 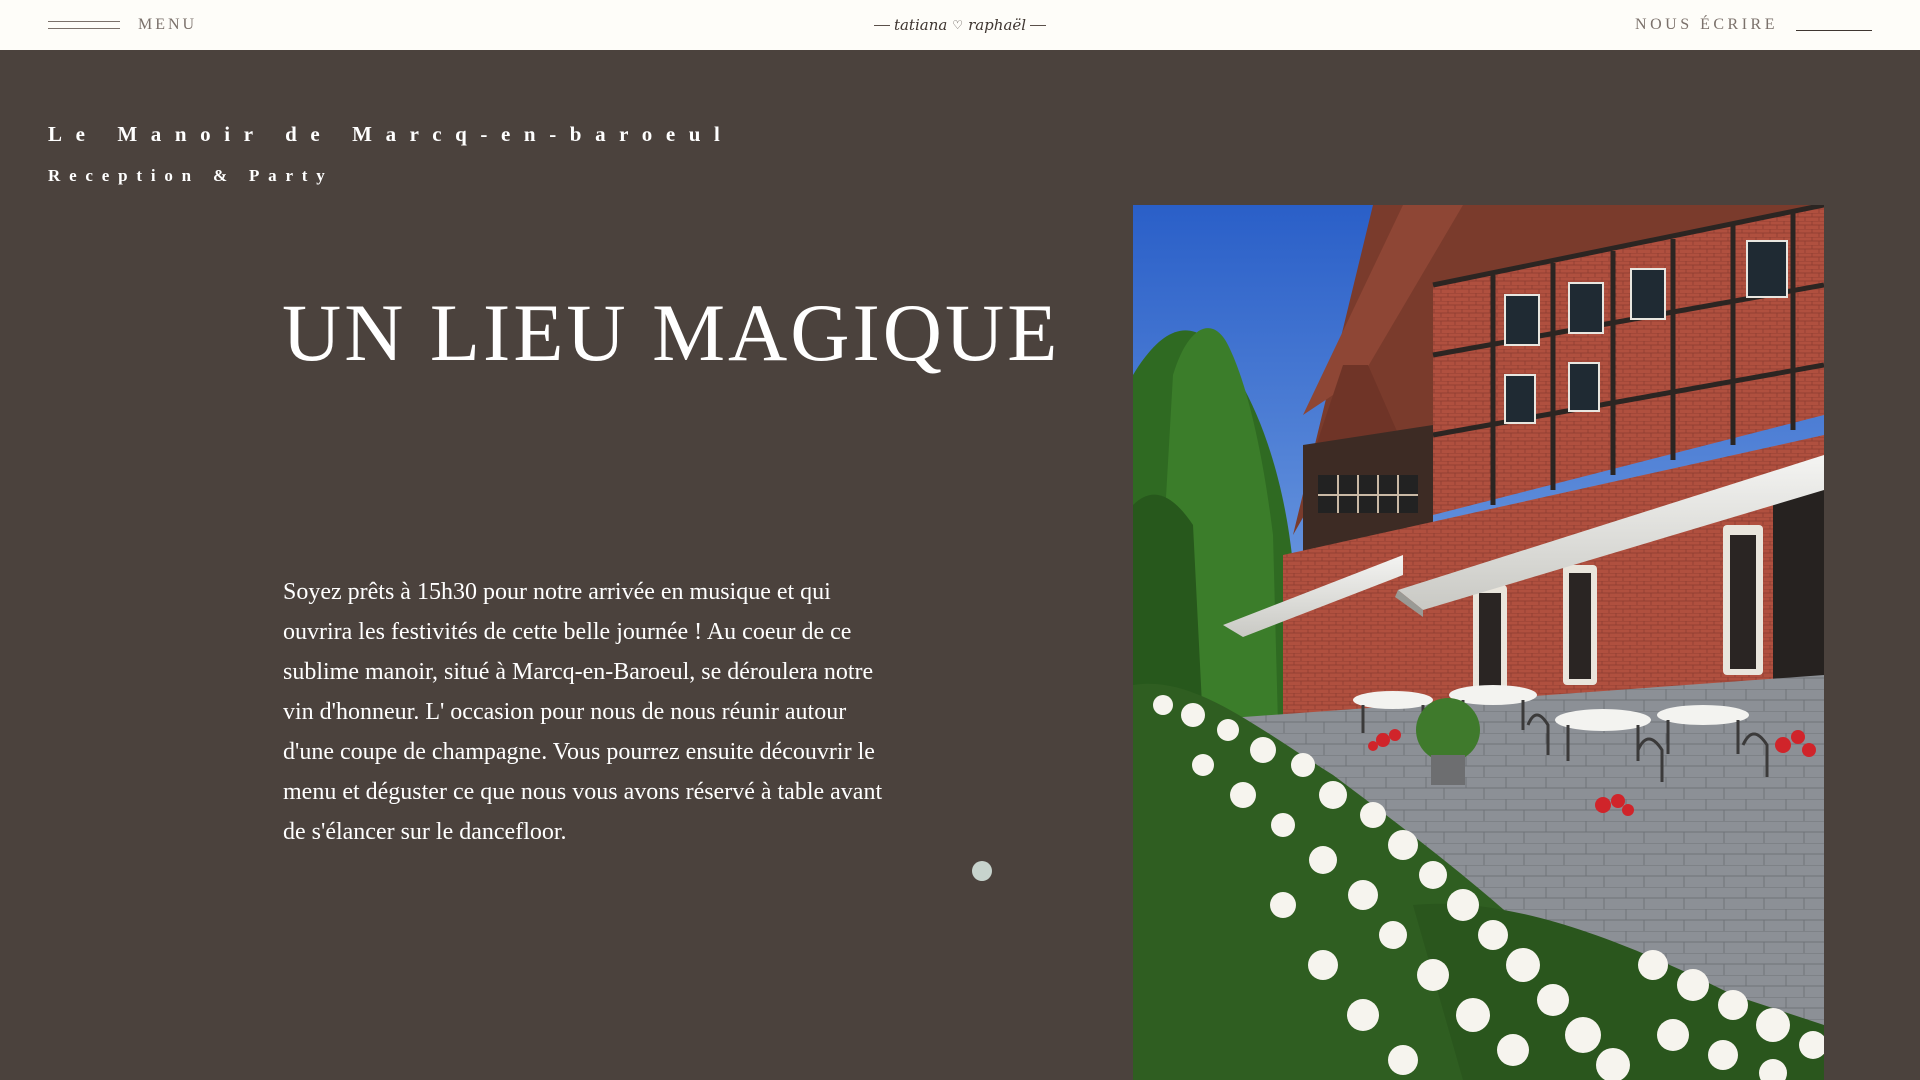 I want to click on menu-button: MENU, so click(x=122, y=25).